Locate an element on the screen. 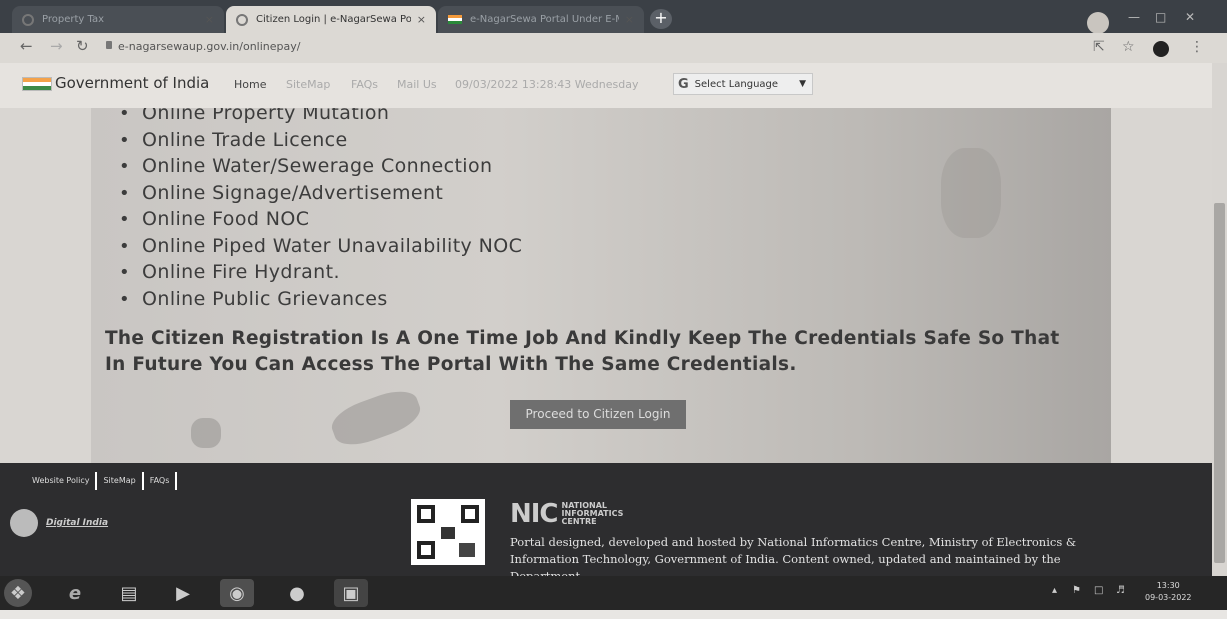 The image size is (1227, 619). digital-india-logo: Digital India is located at coordinates (59, 523).